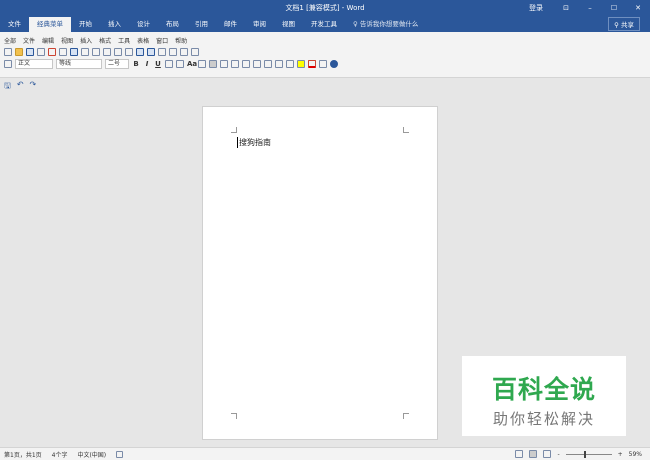 This screenshot has height=460, width=650. I want to click on menu-help: 帮助, so click(181, 40).